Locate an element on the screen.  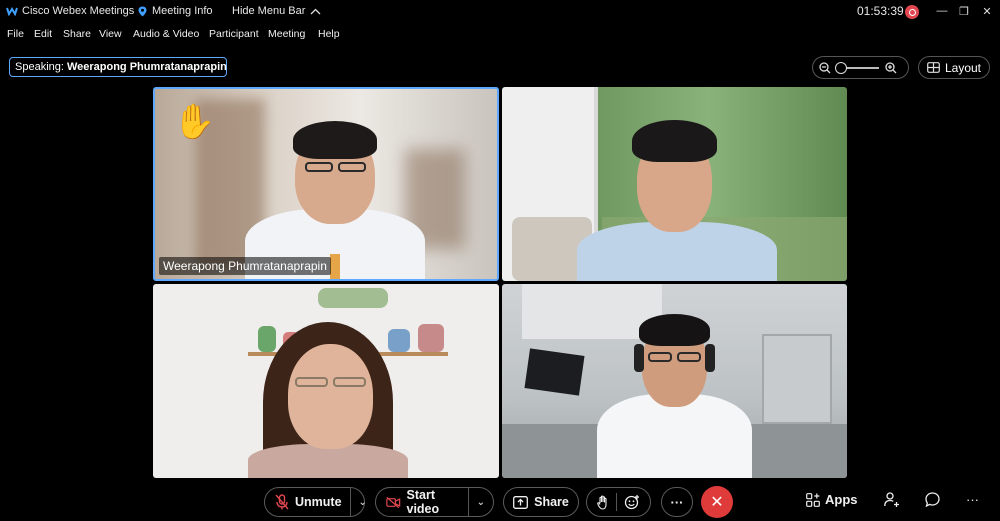
participant-name-label: Weerapong Phumratanaprapin is located at coordinates (245, 266).